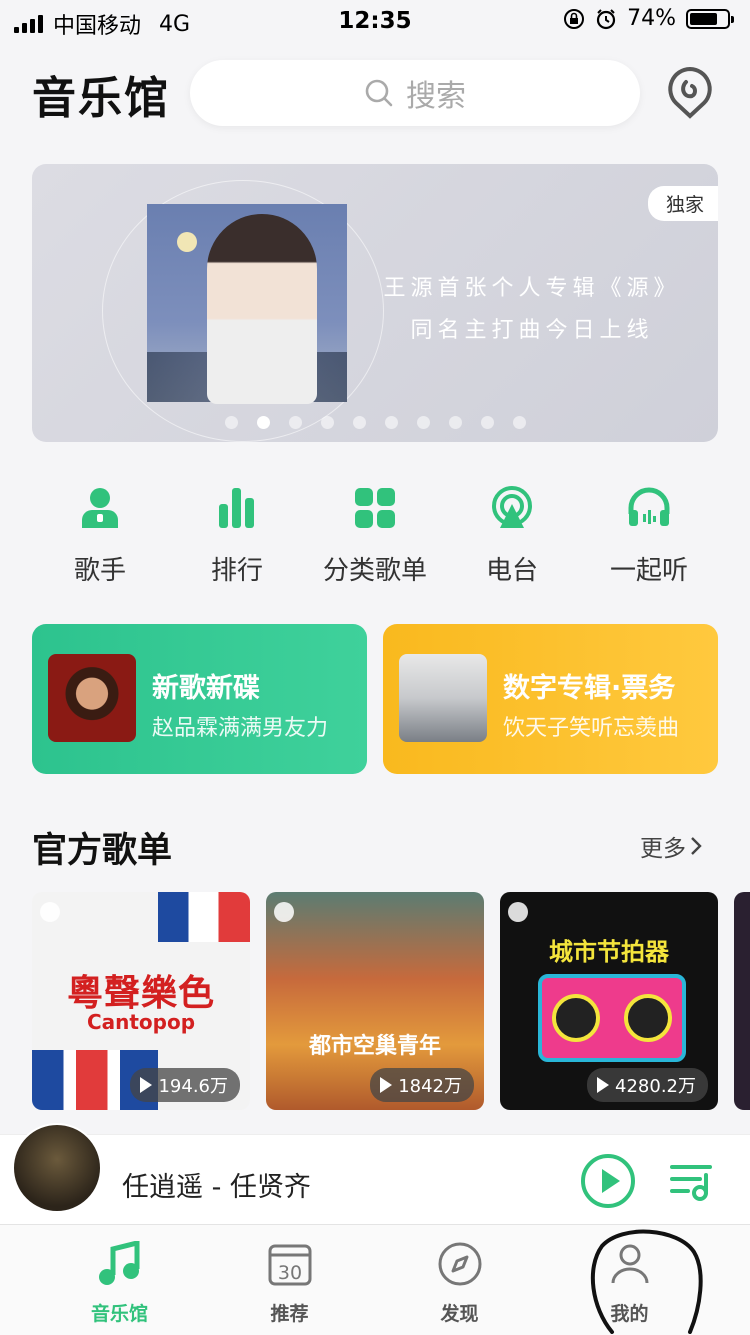 The image size is (750, 1335). Describe the element at coordinates (612, 1018) in the screenshot. I see `boombox-artwork` at that location.